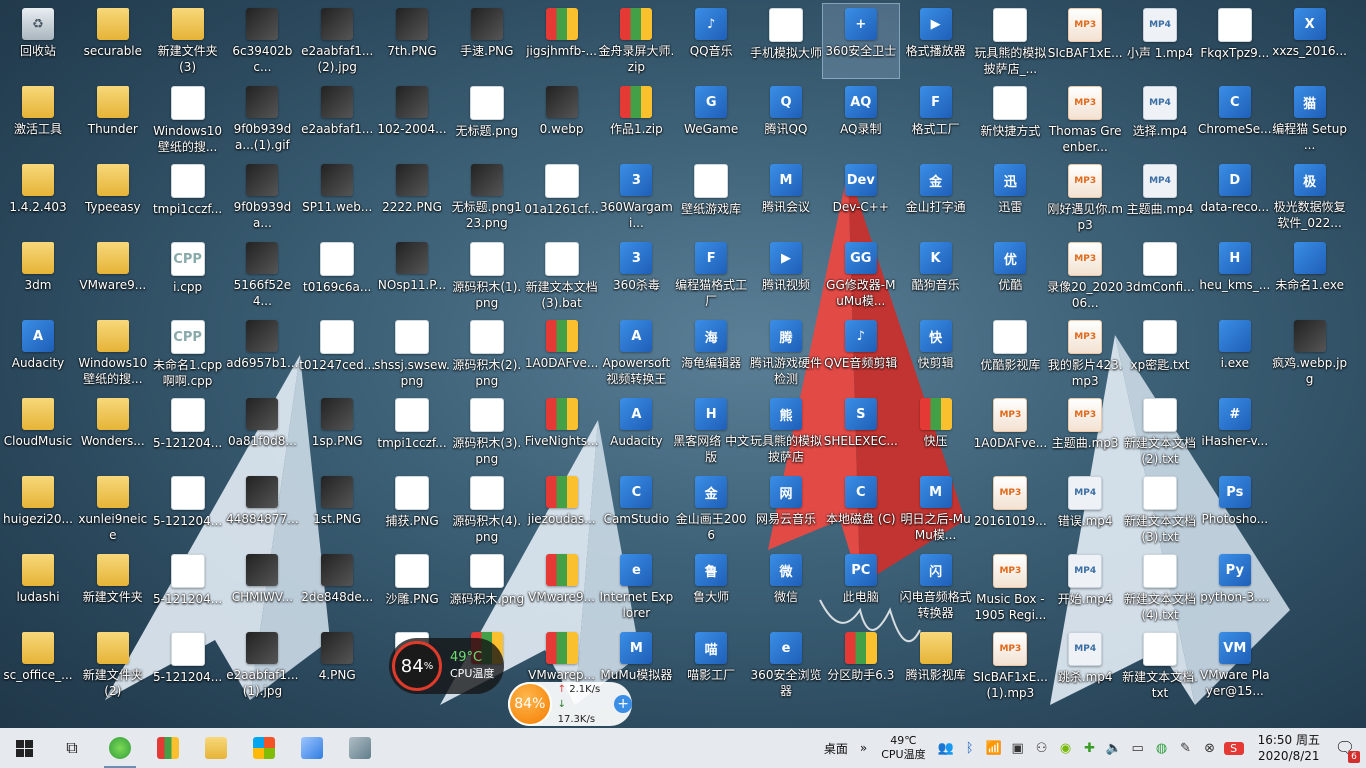 The image size is (1366, 768). I want to click on desktop-icon: ♪ QQ音乐, so click(711, 41).